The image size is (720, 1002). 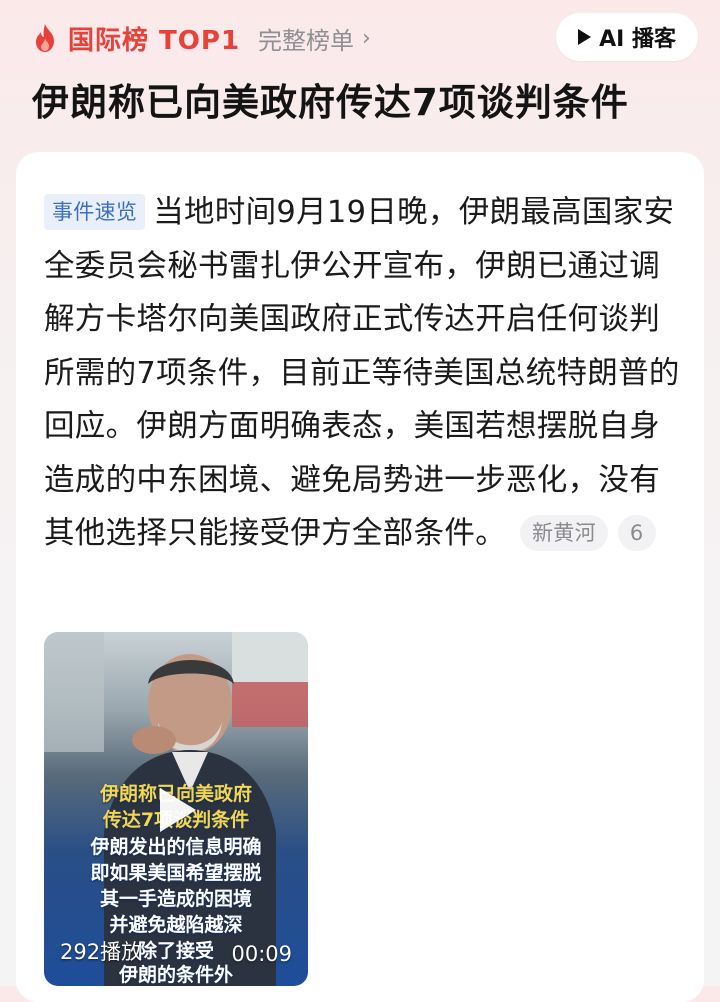 I want to click on video-caption-line: 其一手造成的困境, so click(x=175, y=899).